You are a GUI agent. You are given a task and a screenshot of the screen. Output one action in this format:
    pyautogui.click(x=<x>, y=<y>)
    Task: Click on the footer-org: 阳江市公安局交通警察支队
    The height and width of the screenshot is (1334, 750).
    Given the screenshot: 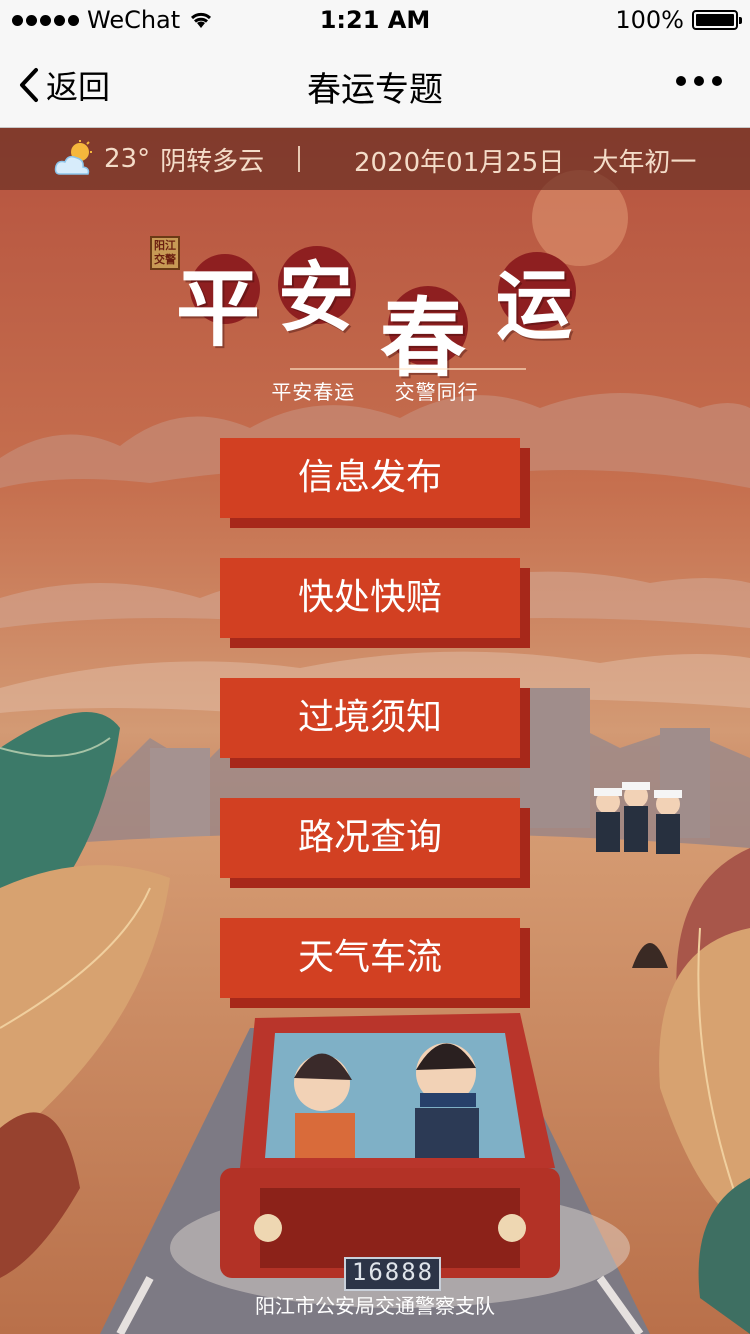 What is the action you would take?
    pyautogui.click(x=375, y=1306)
    